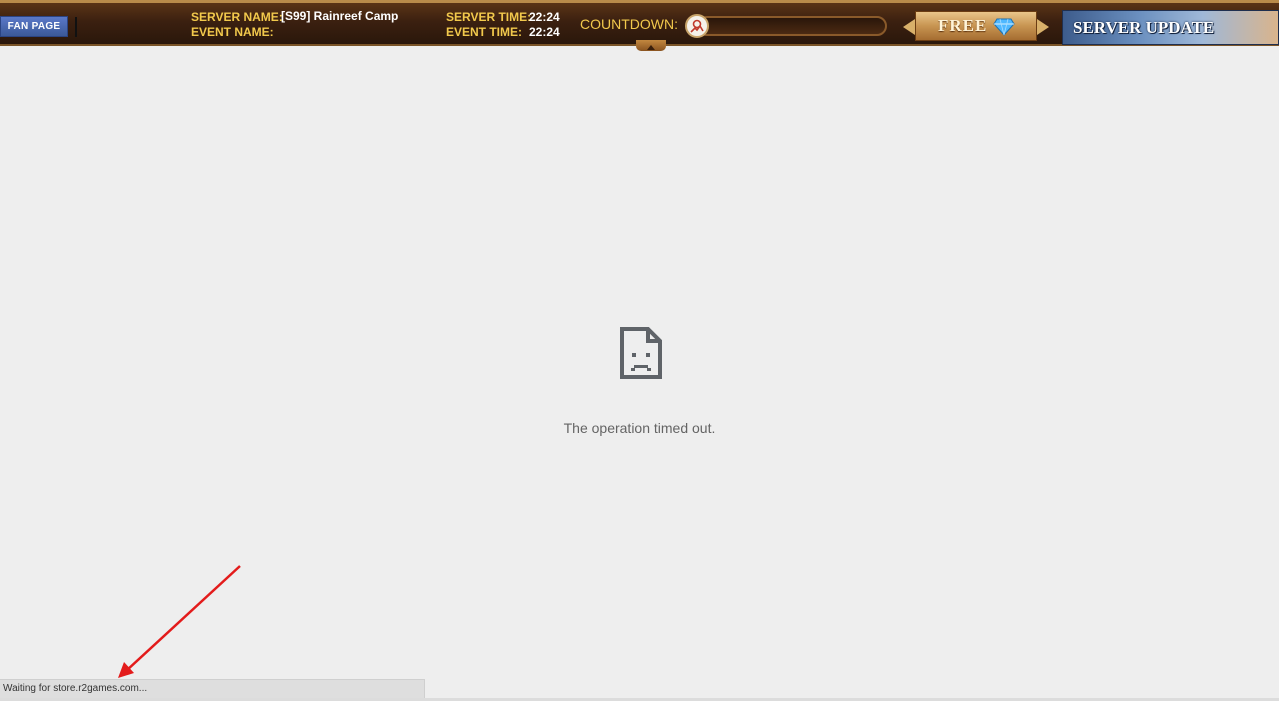 This screenshot has height=701, width=1279. What do you see at coordinates (544, 32) in the screenshot?
I see `event-time-value: 22:24` at bounding box center [544, 32].